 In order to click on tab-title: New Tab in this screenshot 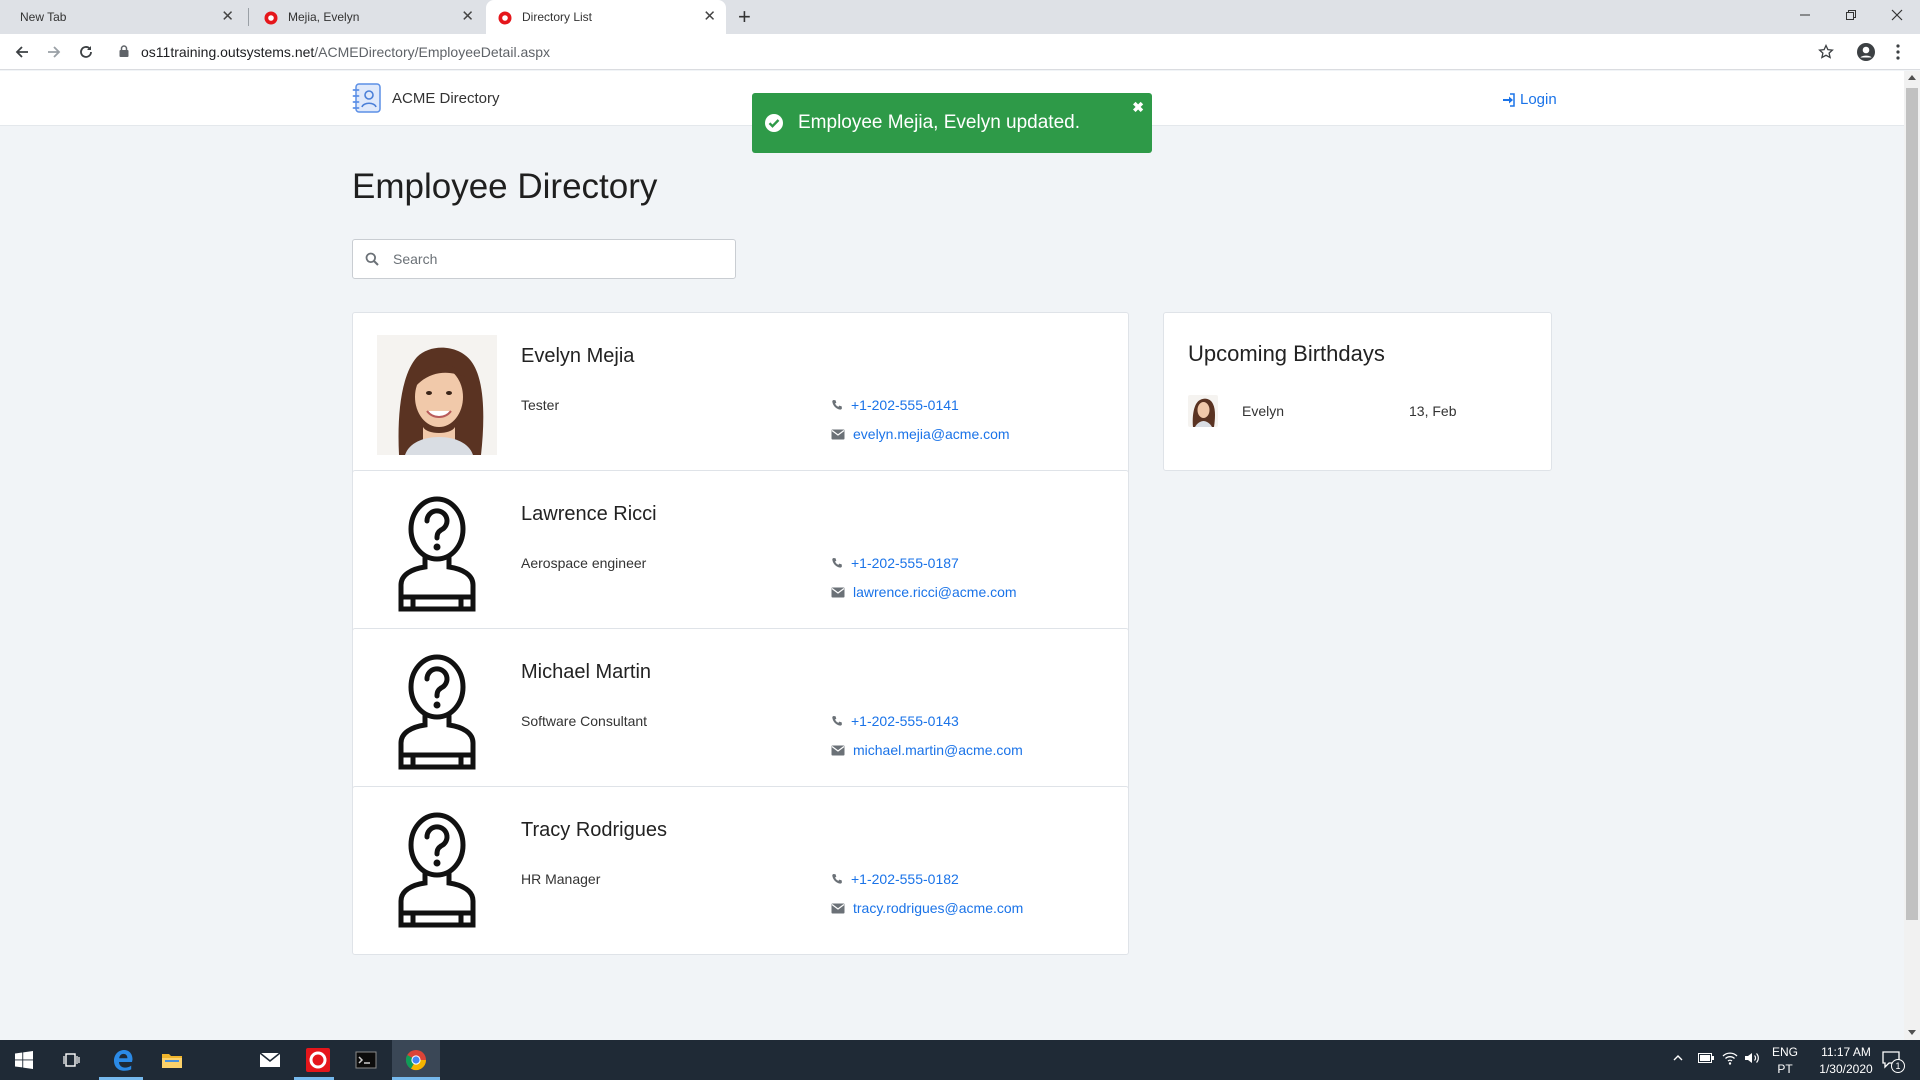, I will do `click(43, 17)`.